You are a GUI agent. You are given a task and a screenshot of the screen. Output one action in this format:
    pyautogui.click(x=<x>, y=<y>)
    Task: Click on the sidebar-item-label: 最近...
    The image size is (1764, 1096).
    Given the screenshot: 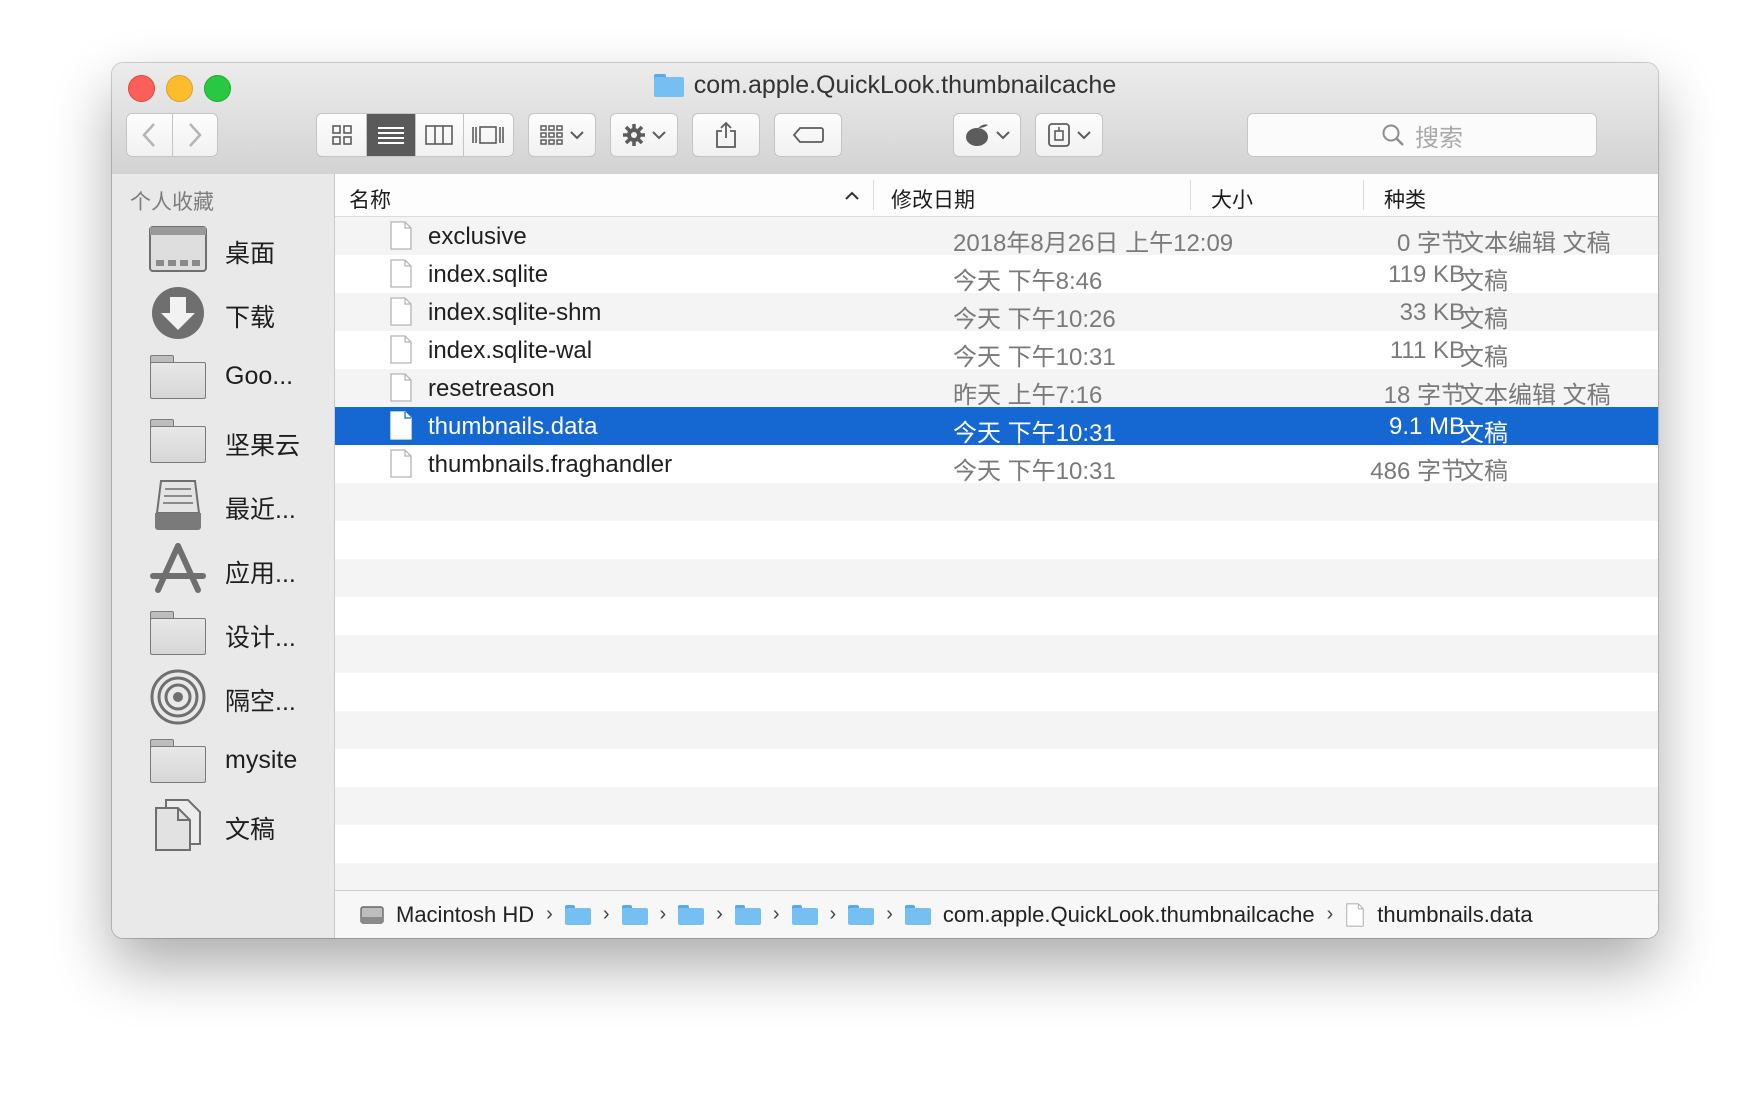 What is the action you would take?
    pyautogui.click(x=260, y=510)
    